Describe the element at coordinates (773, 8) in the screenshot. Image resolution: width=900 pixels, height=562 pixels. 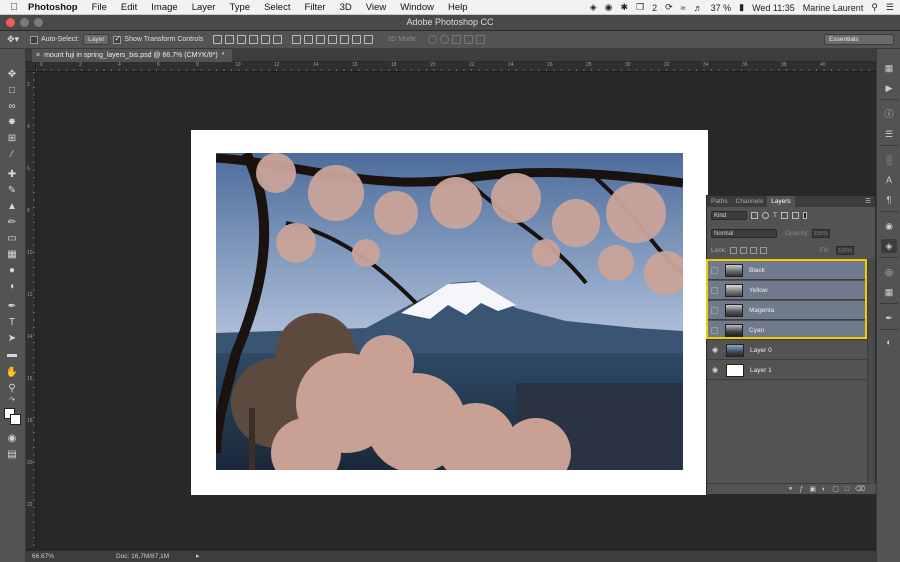
I see `clock: Wed 11:35` at that location.